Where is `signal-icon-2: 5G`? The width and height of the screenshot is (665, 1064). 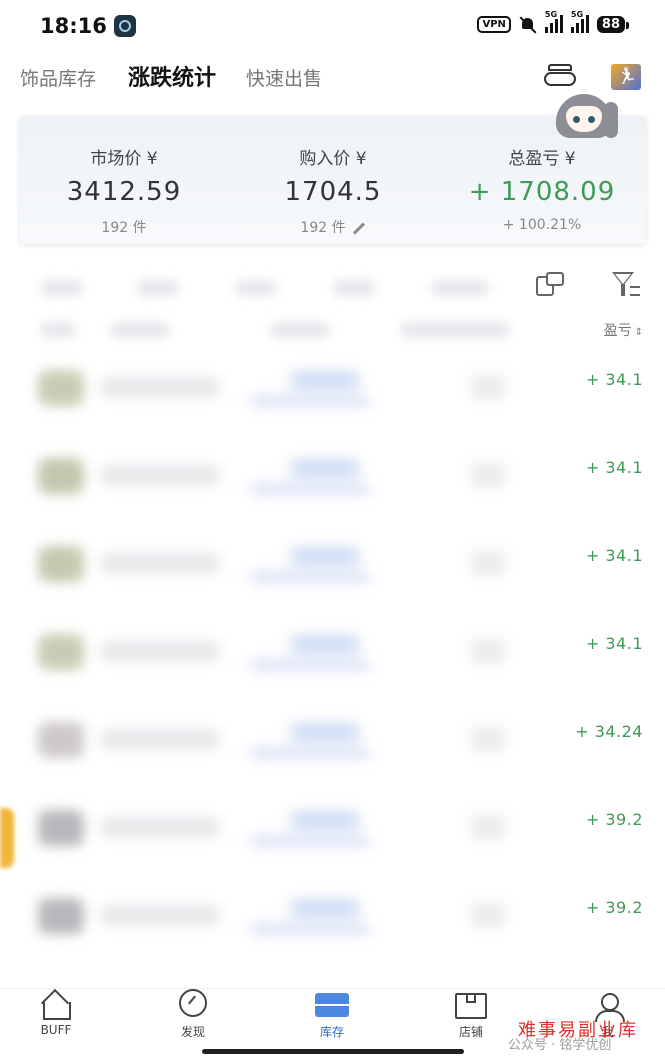
signal-icon-2: 5G is located at coordinates (579, 21).